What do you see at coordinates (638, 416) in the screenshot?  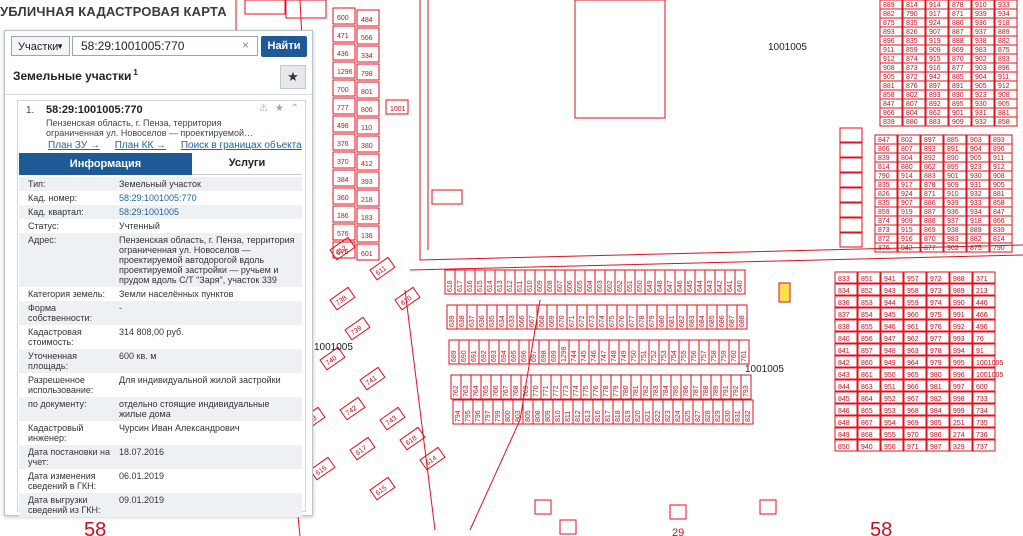 I see `parcel-number: 820` at bounding box center [638, 416].